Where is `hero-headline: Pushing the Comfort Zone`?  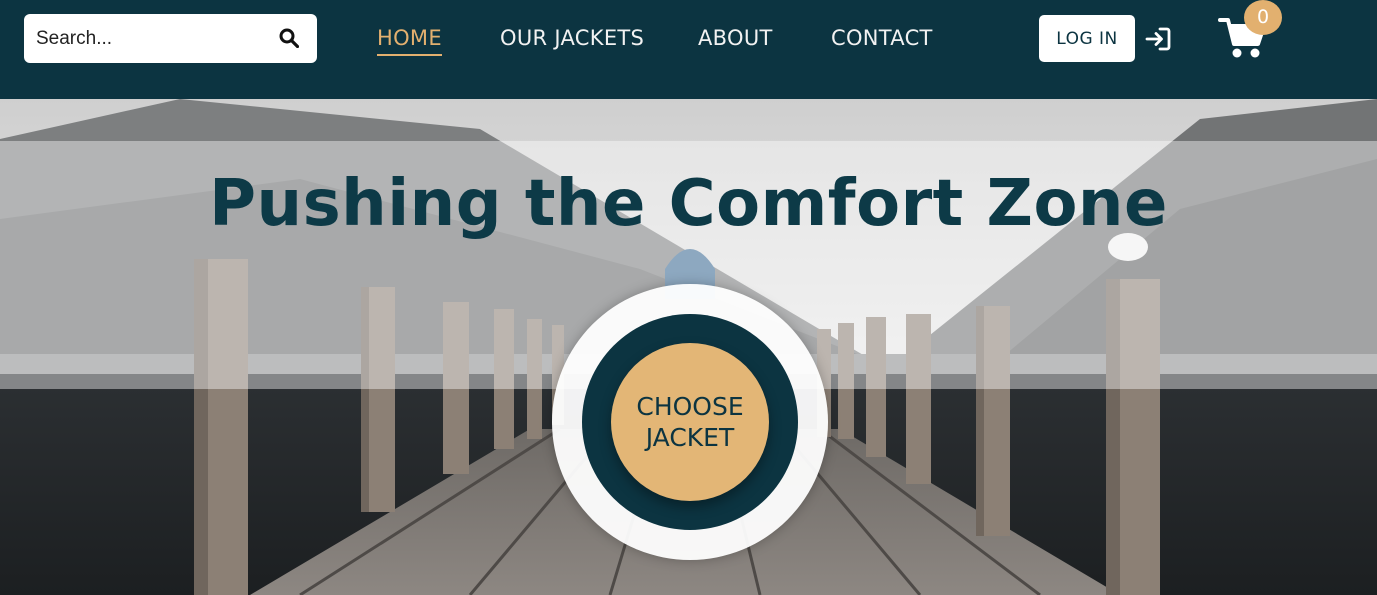 hero-headline: Pushing the Comfort Zone is located at coordinates (688, 204).